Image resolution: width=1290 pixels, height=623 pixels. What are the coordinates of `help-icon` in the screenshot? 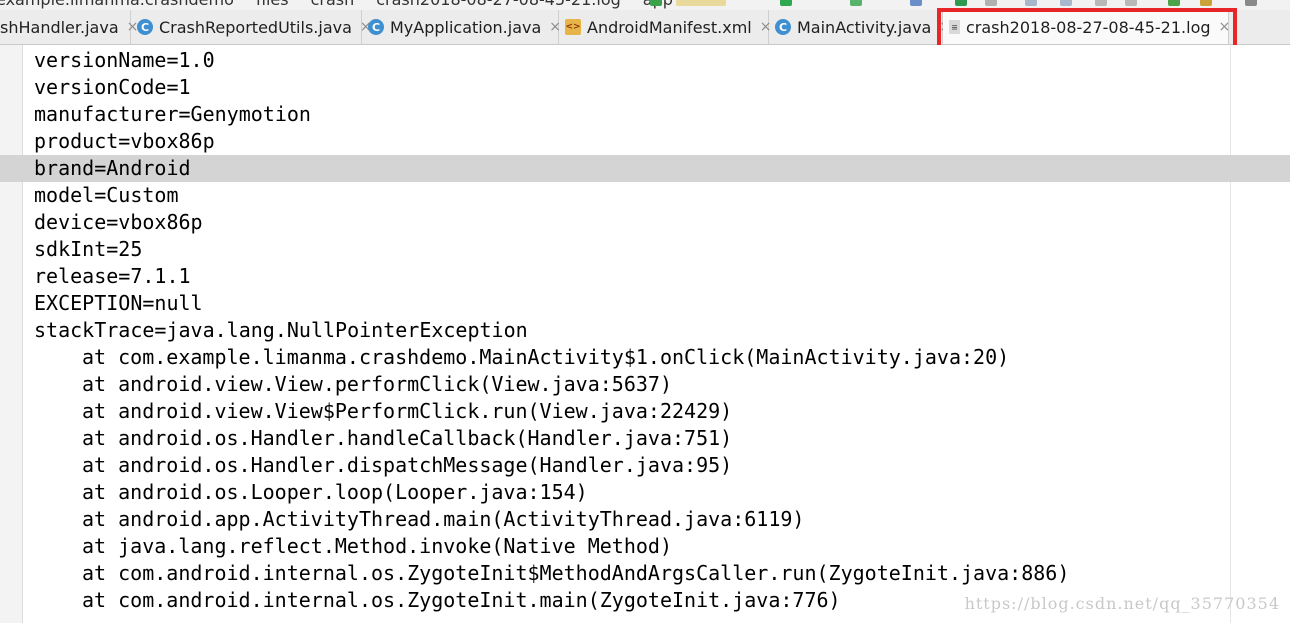 It's located at (1251, 3).